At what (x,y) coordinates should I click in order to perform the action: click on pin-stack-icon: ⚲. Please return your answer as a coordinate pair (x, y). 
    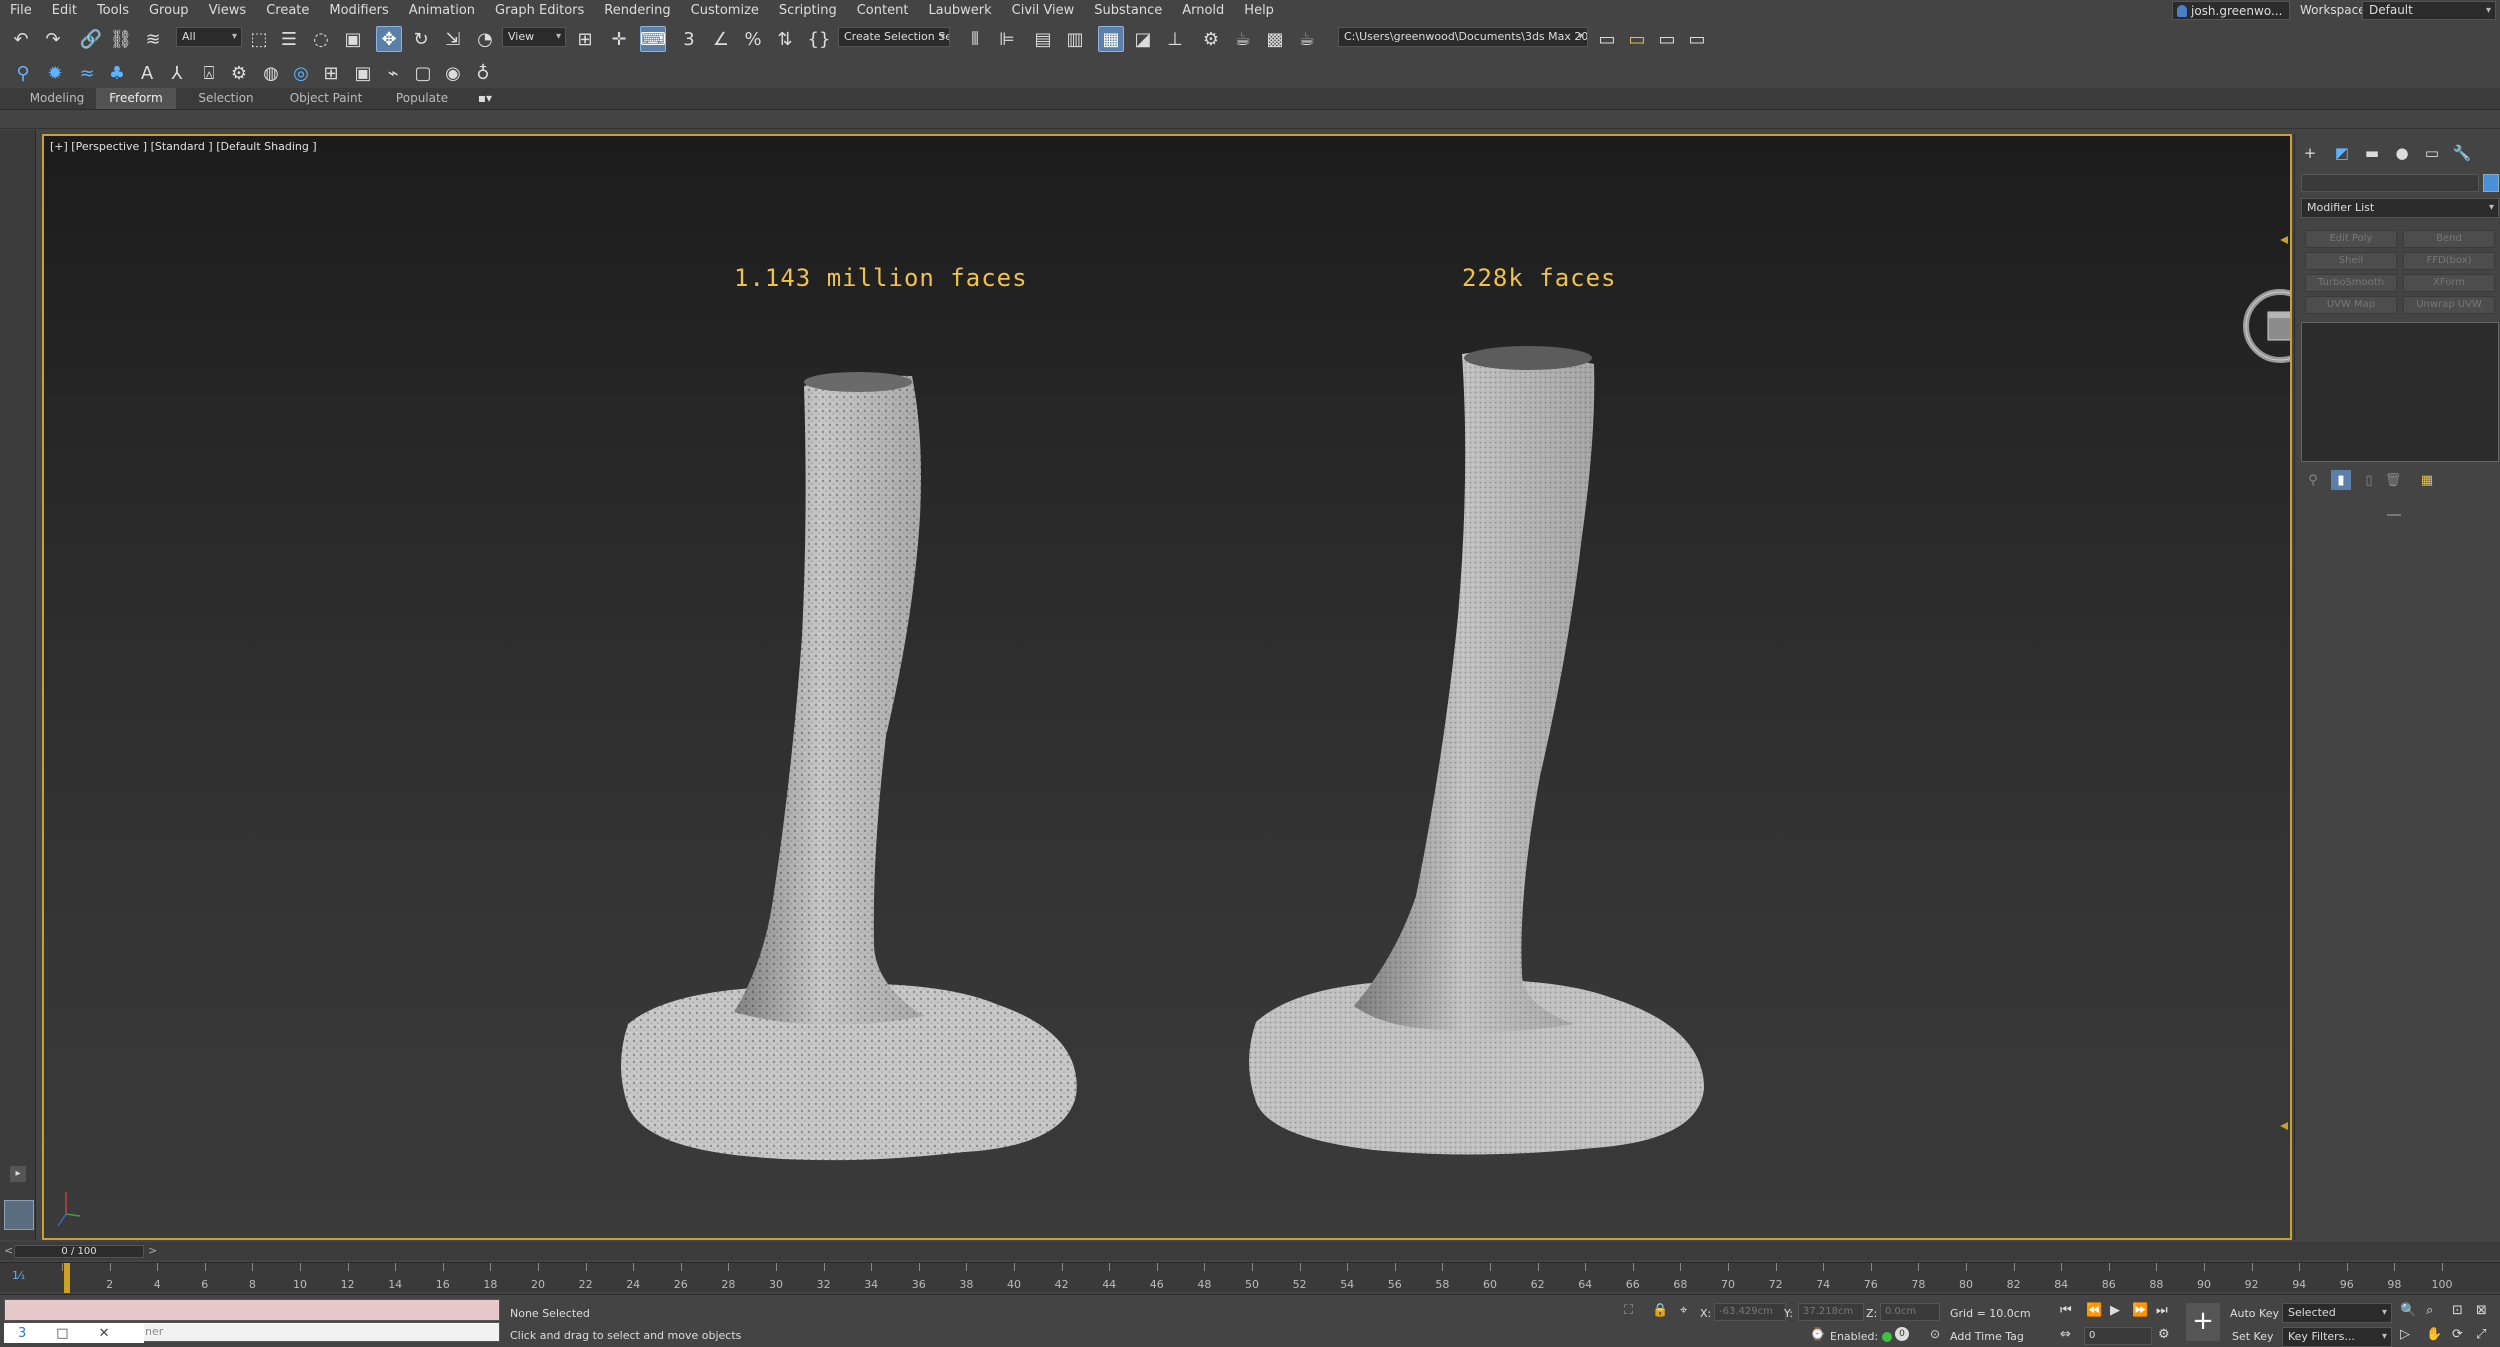
    Looking at the image, I should click on (2313, 480).